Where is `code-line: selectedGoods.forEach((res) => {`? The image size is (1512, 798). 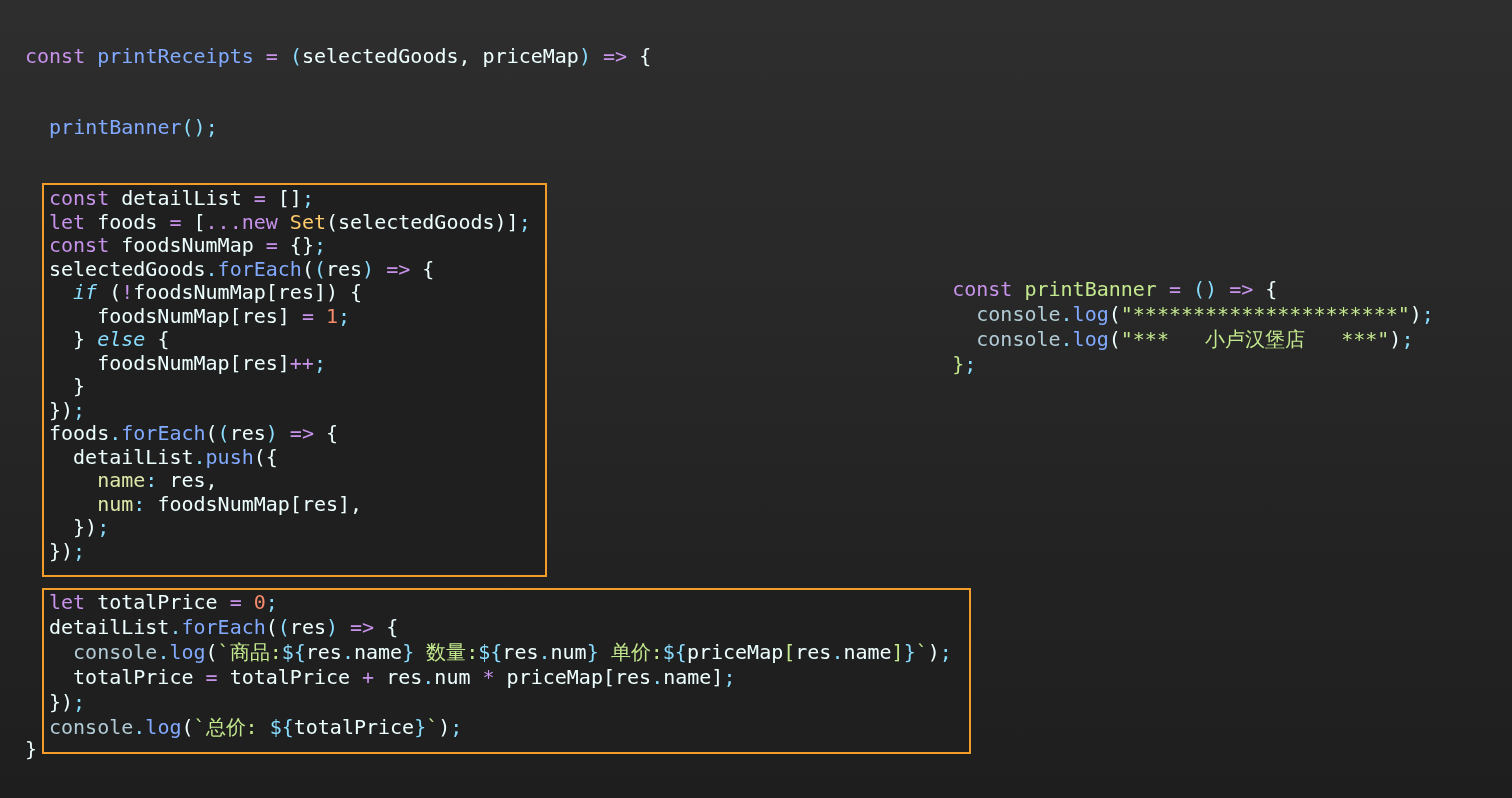
code-line: selectedGoods.forEach((res) => { is located at coordinates (242, 269).